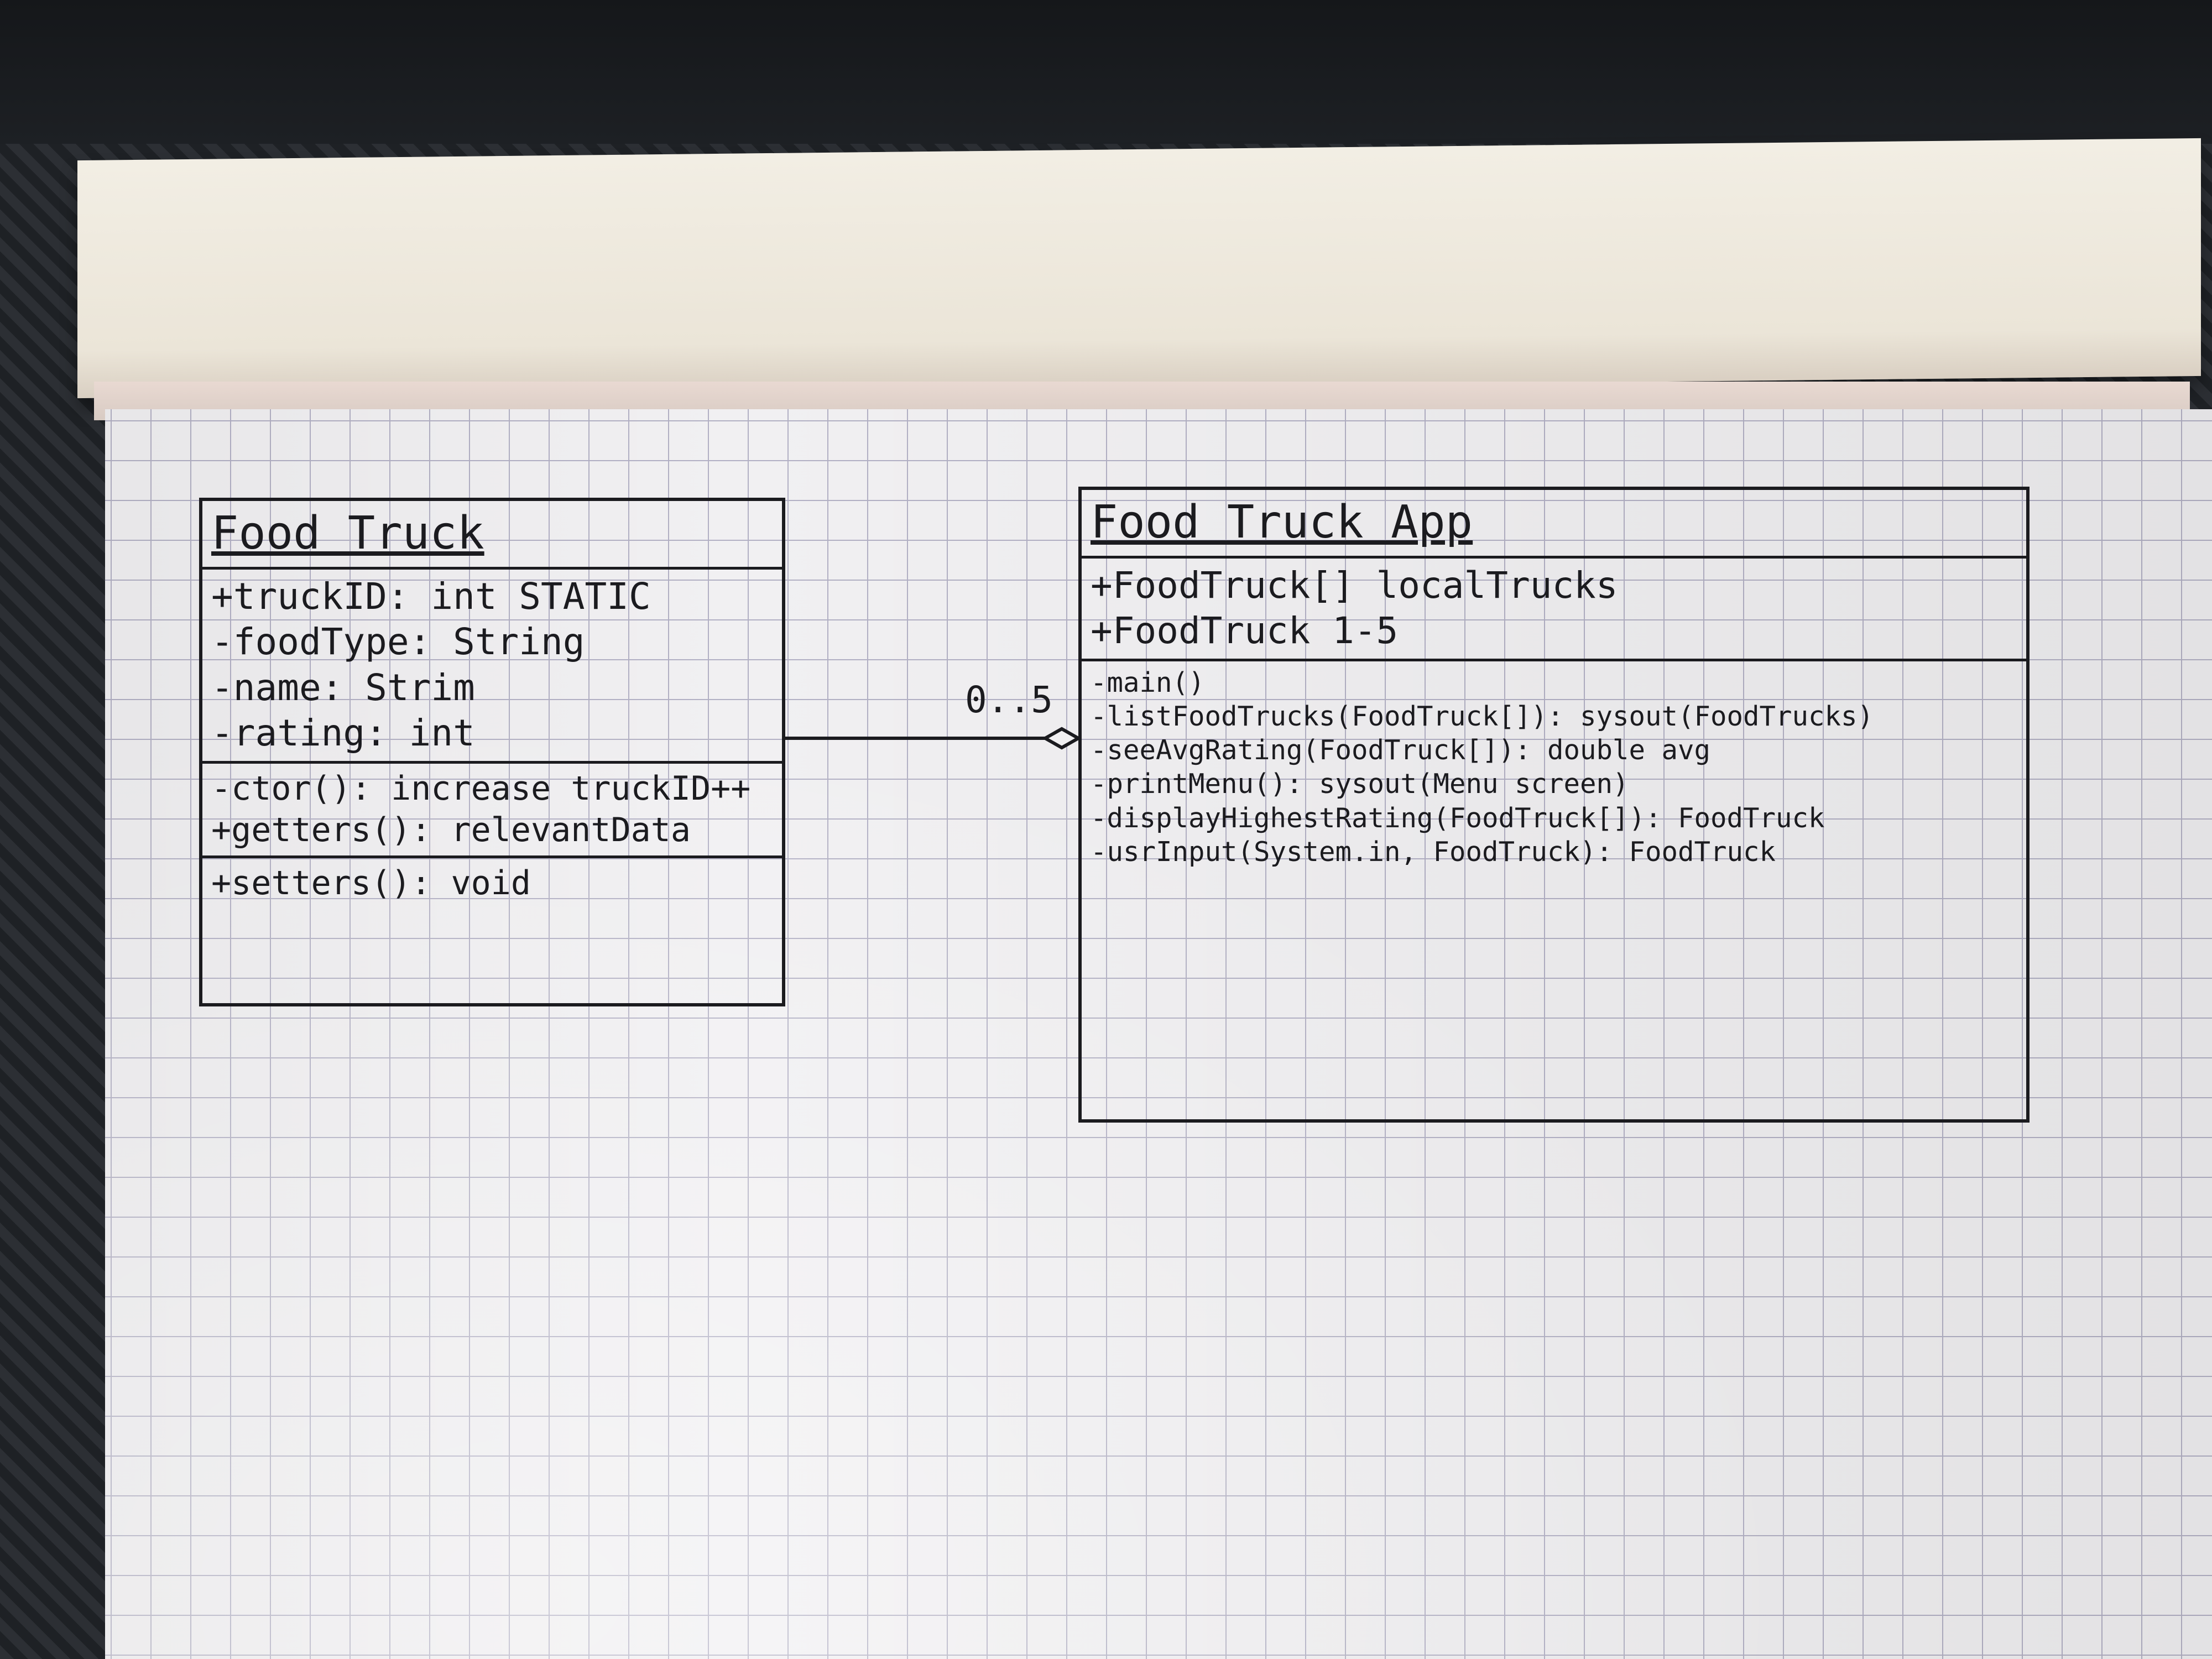 This screenshot has height=1659, width=2212. What do you see at coordinates (934, 739) in the screenshot?
I see `association-connector` at bounding box center [934, 739].